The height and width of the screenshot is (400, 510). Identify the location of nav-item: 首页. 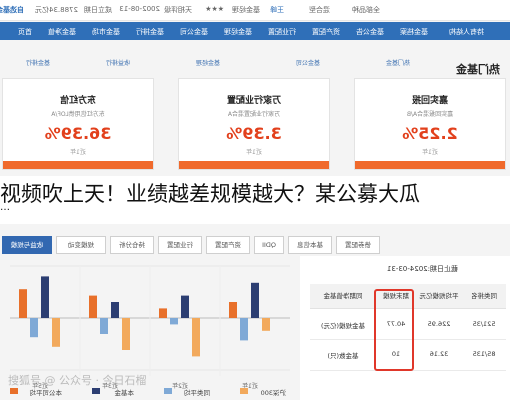
(25, 32).